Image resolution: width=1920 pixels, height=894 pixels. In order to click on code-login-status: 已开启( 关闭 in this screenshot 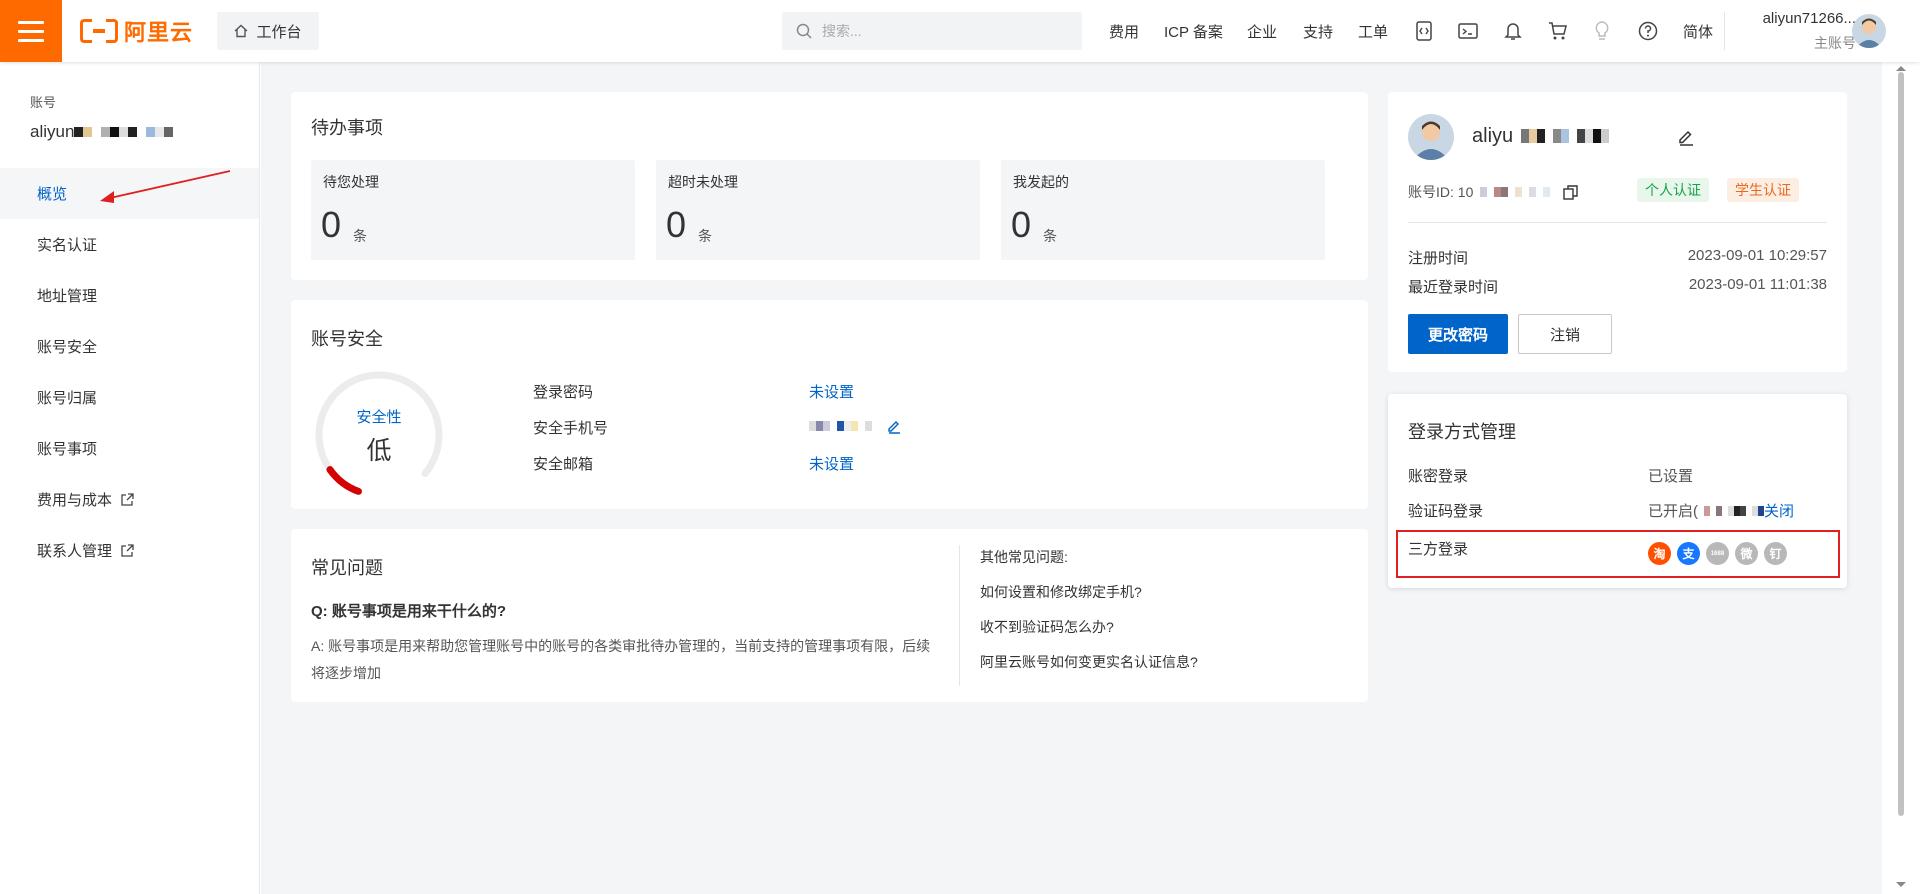, I will do `click(1721, 510)`.